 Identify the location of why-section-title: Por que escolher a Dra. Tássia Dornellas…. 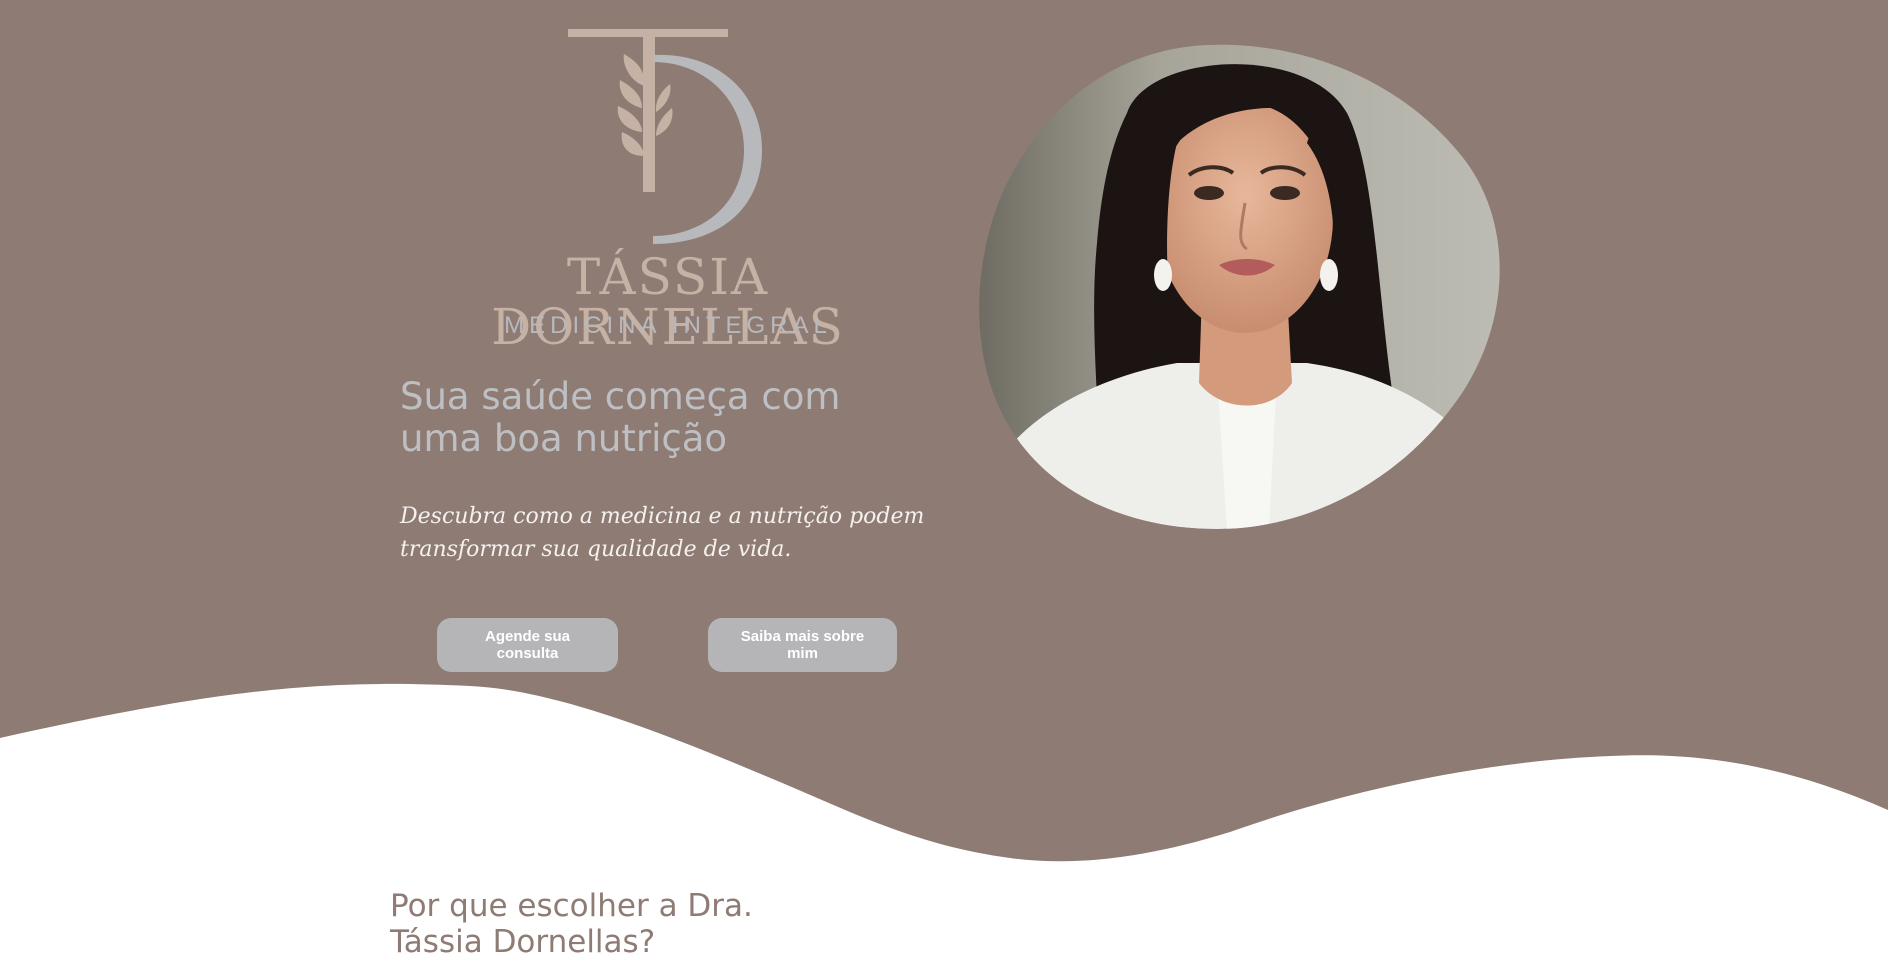
(571, 924).